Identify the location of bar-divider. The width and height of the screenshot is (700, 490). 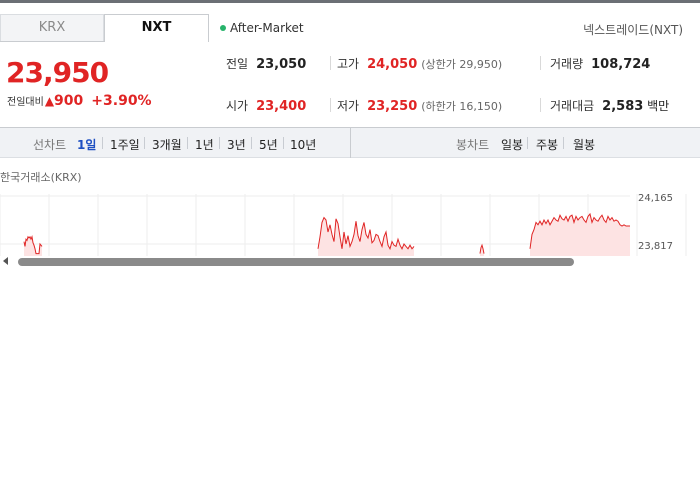
(350, 143).